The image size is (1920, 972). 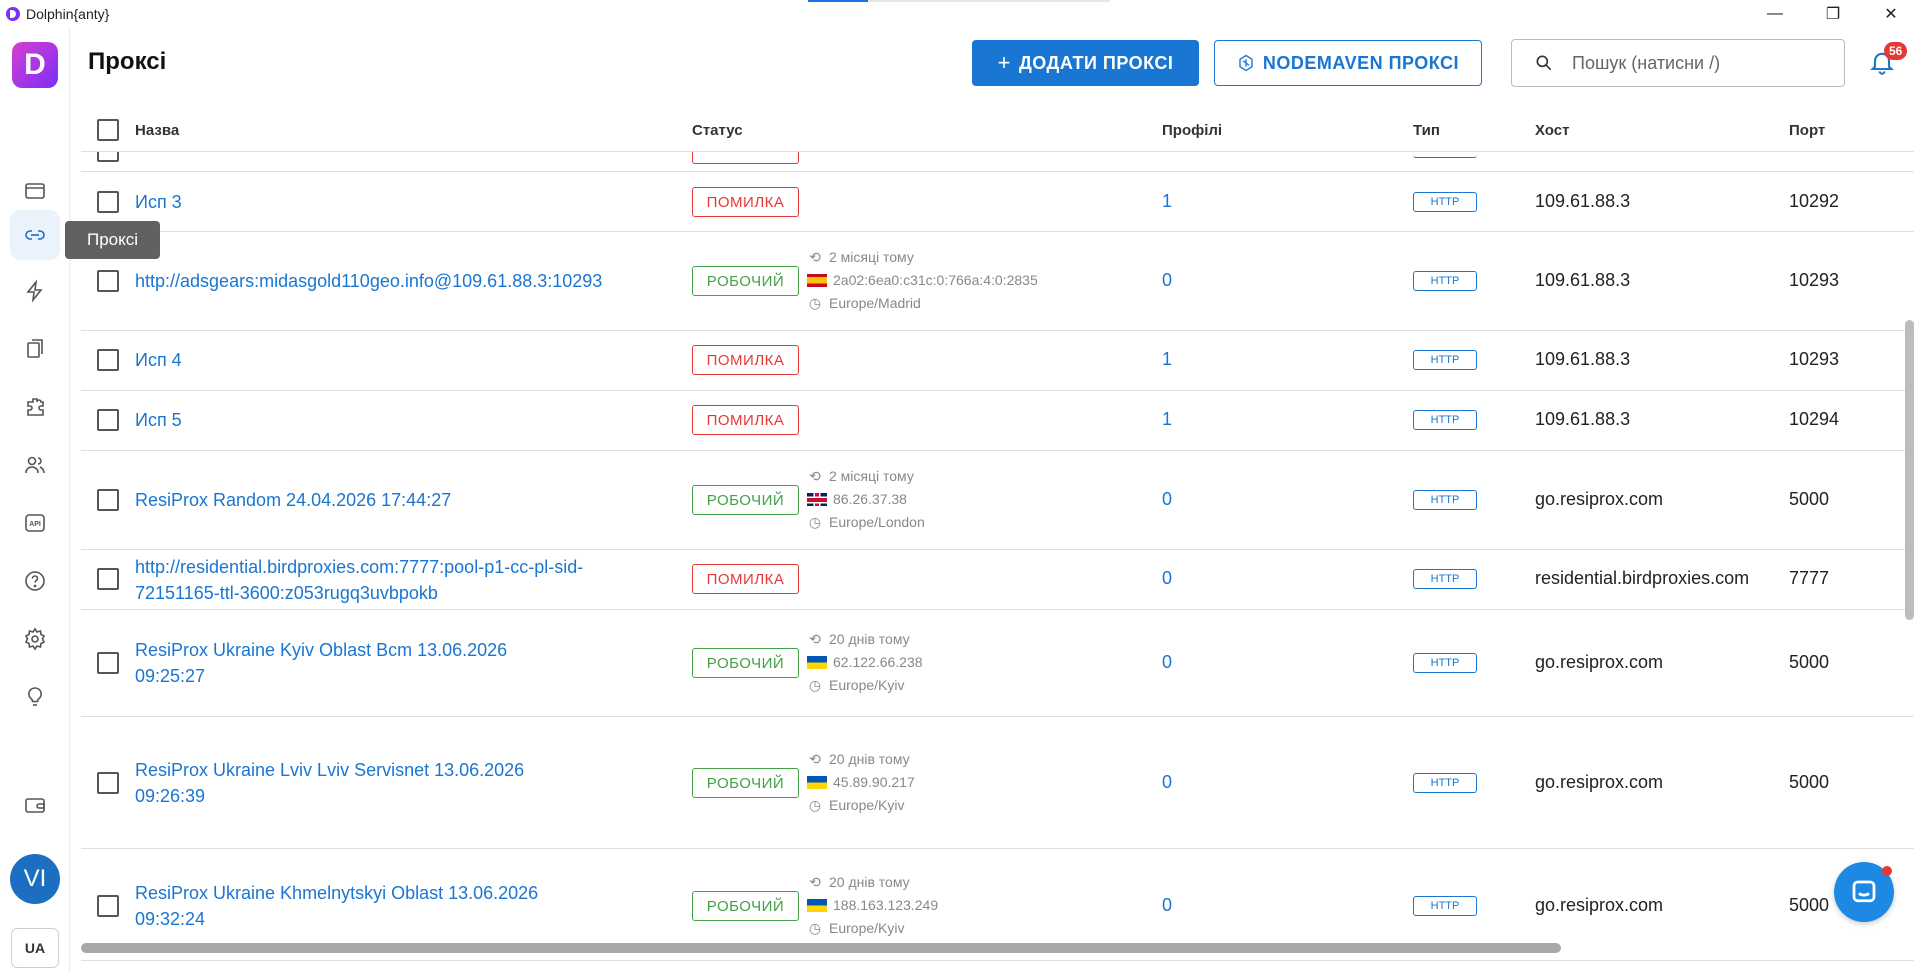 I want to click on flag-es-icon, so click(x=817, y=280).